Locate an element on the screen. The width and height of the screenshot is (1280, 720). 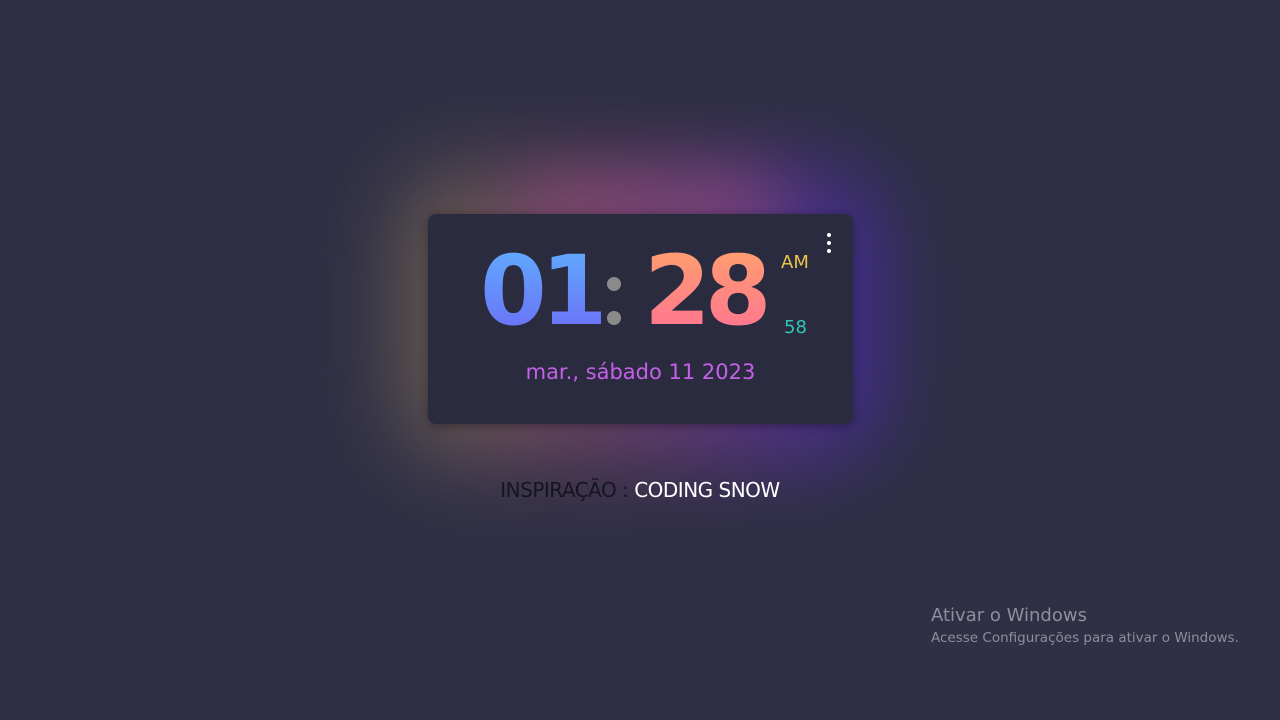
credit-line: INSPIRAÇÃO : CODING SNOW is located at coordinates (640, 490).